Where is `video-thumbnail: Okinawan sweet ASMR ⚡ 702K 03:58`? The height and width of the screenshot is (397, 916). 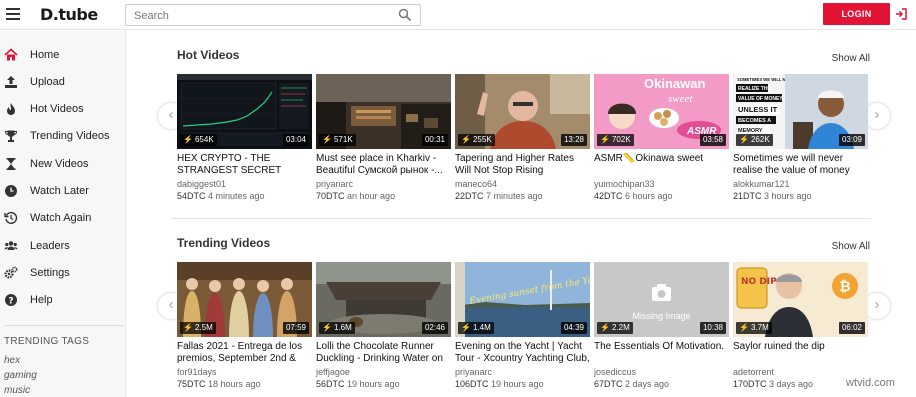
video-thumbnail: Okinawan sweet ASMR ⚡ 702K 03:58 is located at coordinates (661, 111).